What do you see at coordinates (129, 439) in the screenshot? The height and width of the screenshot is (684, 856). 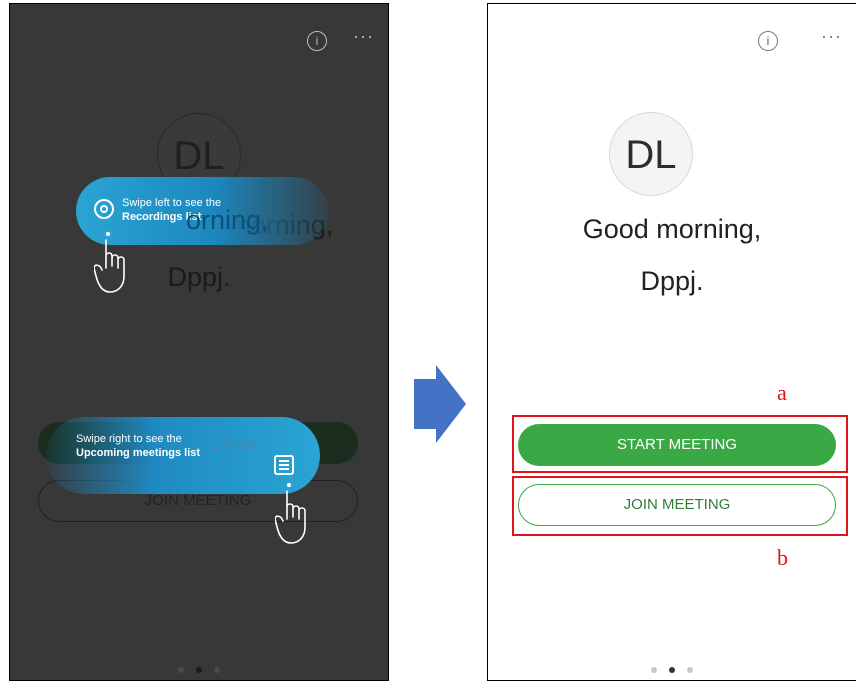 I see `hint-upcoming-line1: Swipe right to see the` at bounding box center [129, 439].